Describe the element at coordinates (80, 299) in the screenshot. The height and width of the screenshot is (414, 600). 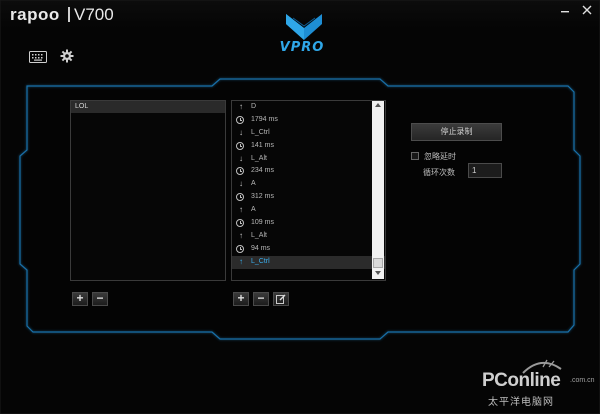
I see `add-macro-button: +` at that location.